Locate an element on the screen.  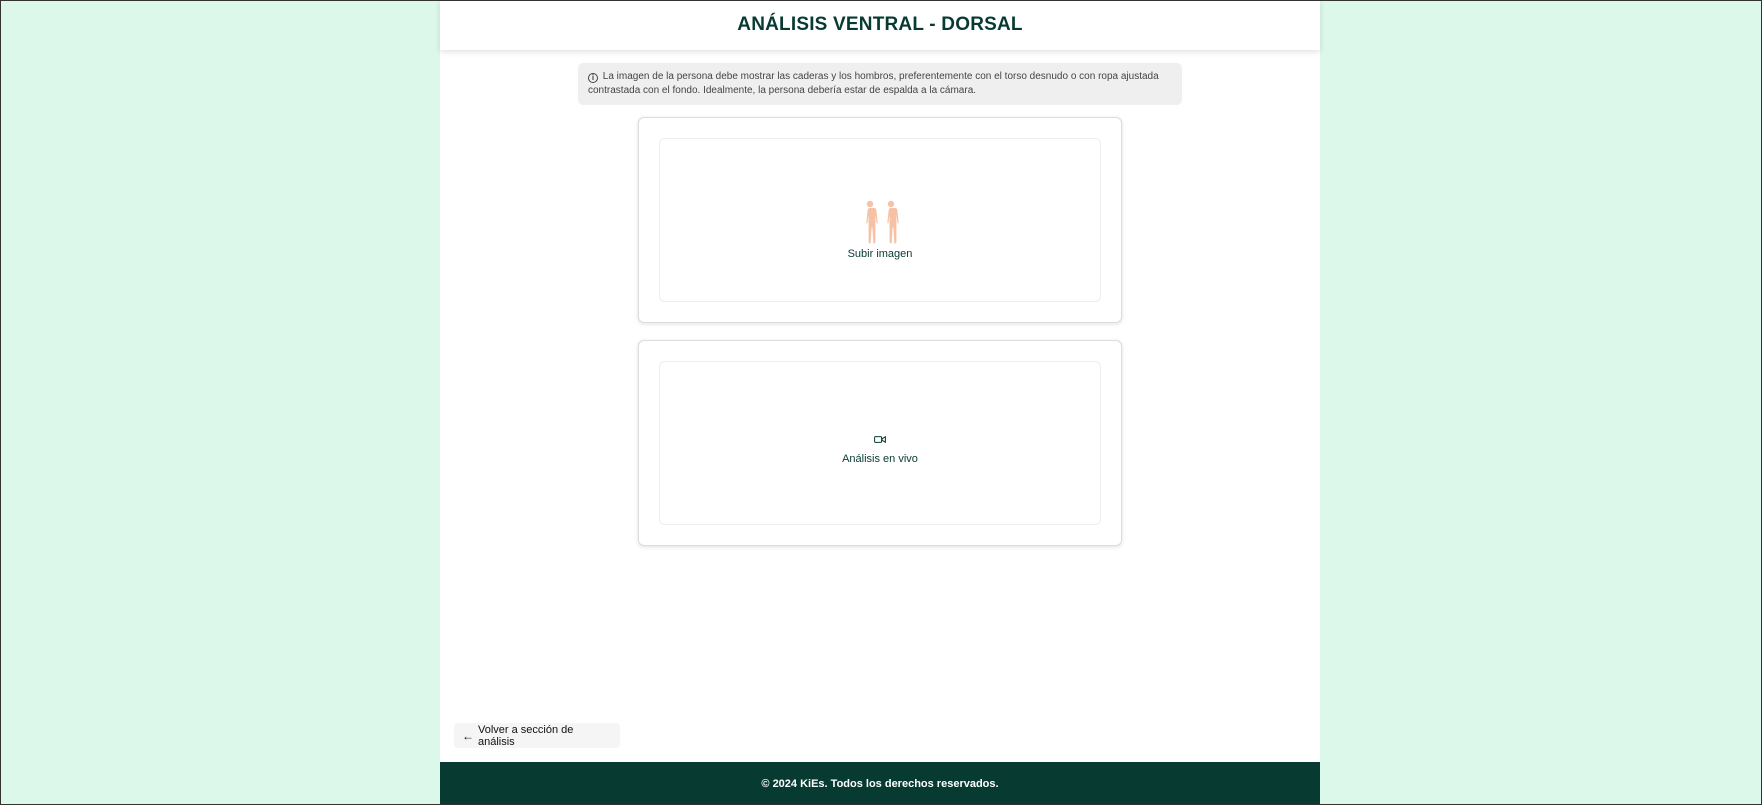
page-title: ANÁLISIS VENTRAL - DORSAL is located at coordinates (880, 24).